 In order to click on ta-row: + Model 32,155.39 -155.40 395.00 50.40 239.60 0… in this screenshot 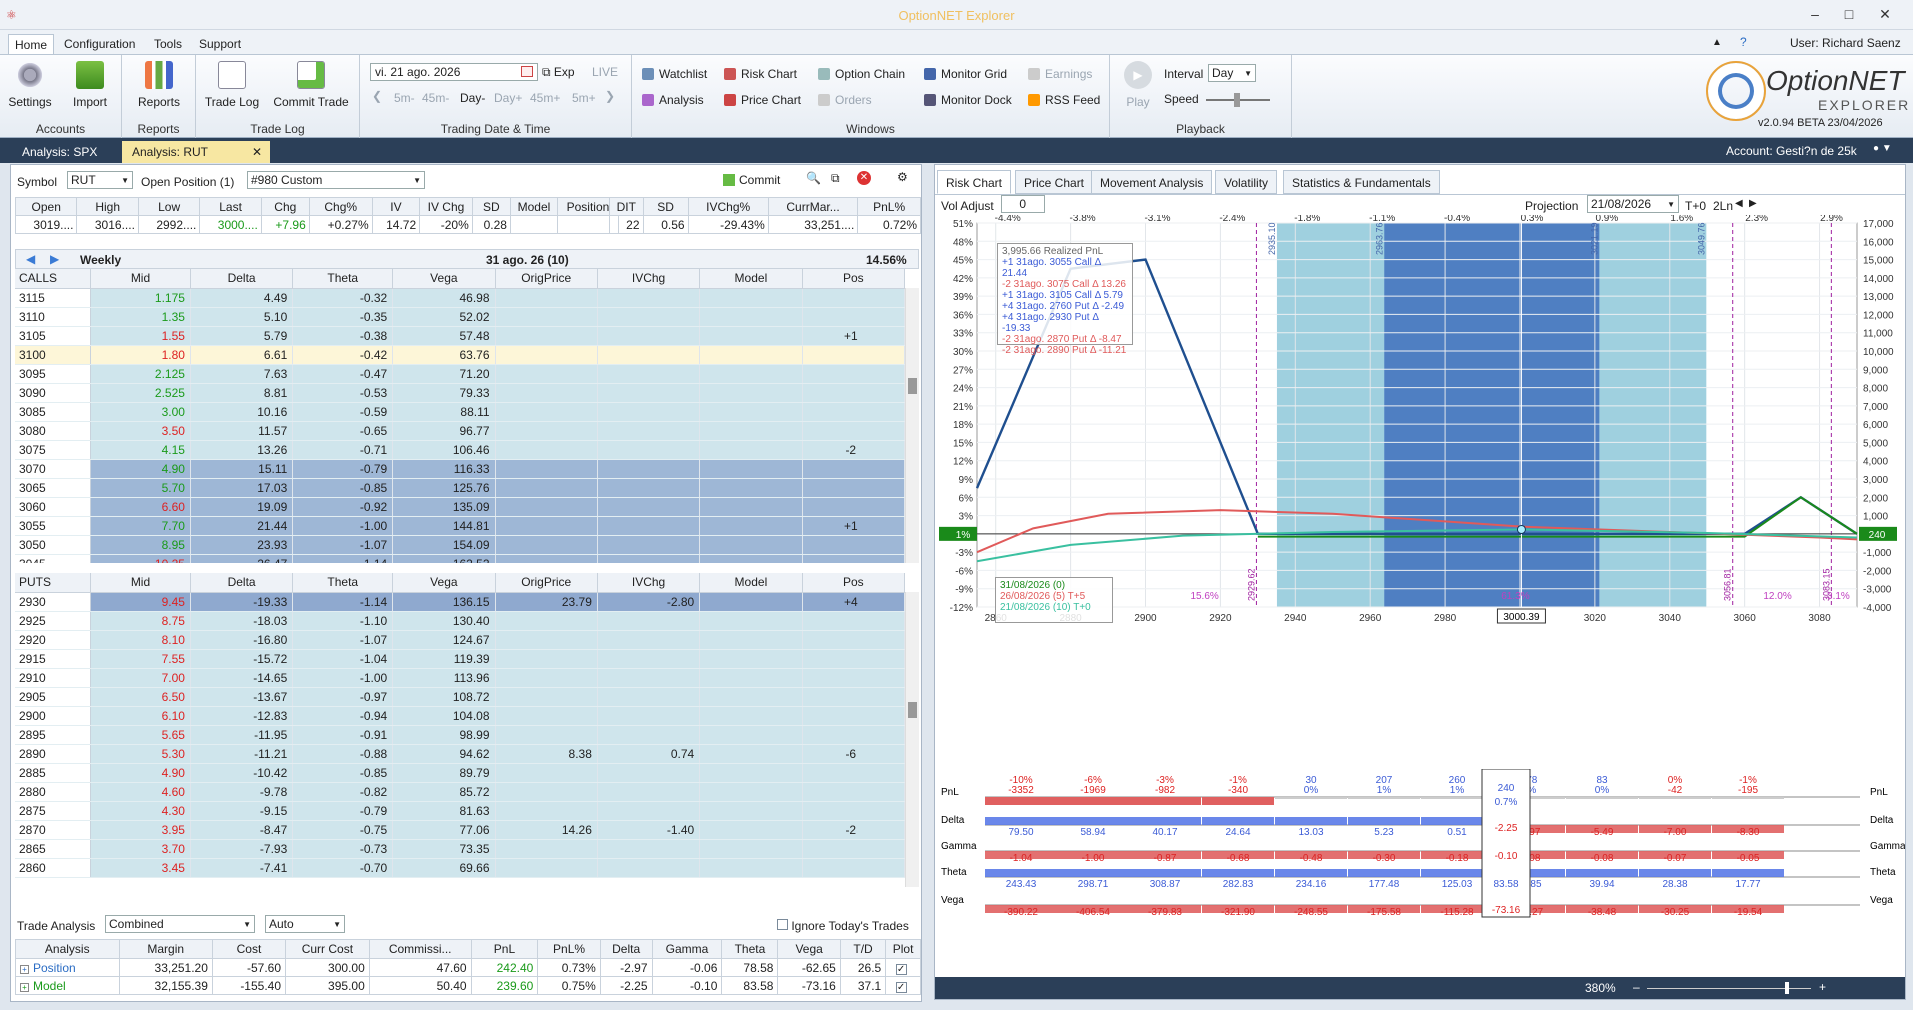, I will do `click(468, 985)`.